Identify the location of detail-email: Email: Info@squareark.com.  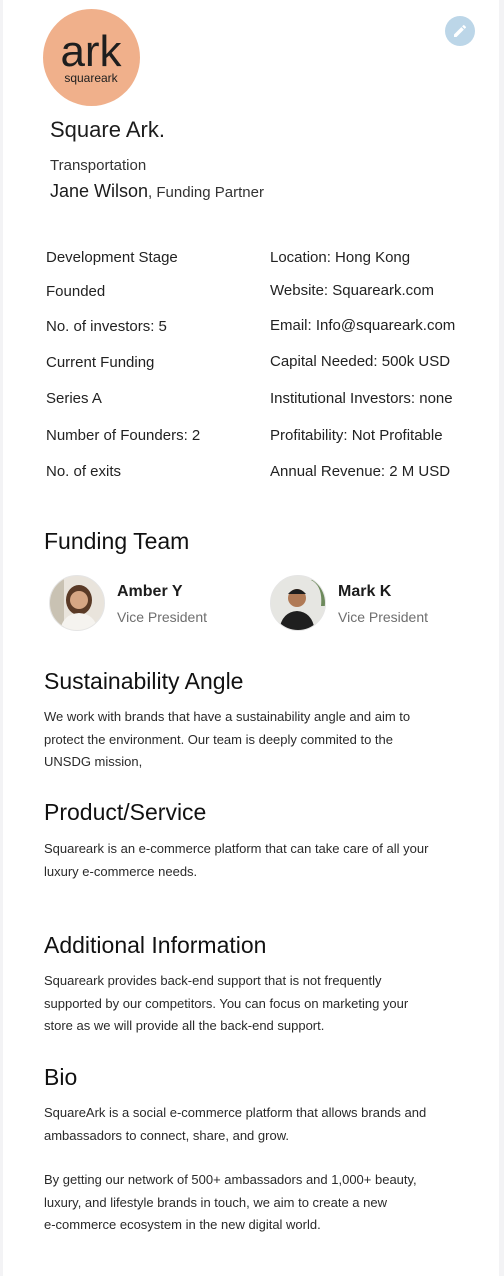
(363, 325).